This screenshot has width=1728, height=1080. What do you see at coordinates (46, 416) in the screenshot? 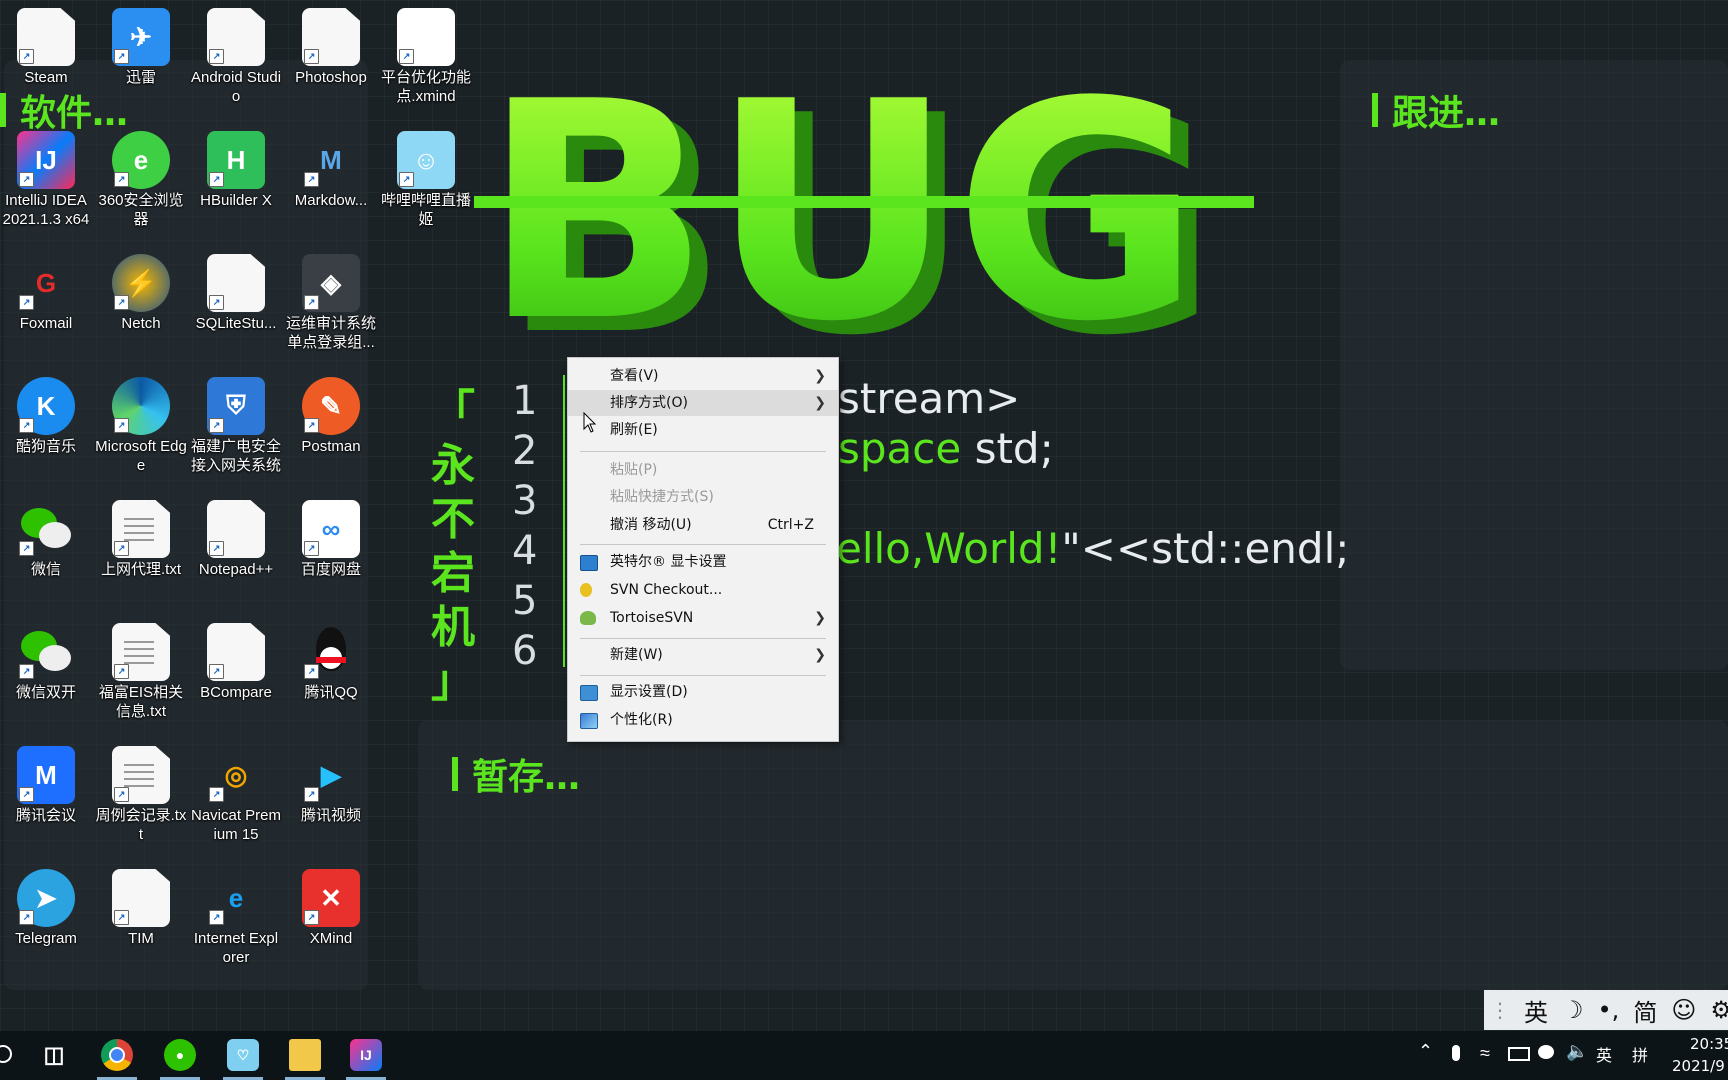
I see `desktop-icon: K ↗ 酷狗音乐` at bounding box center [46, 416].